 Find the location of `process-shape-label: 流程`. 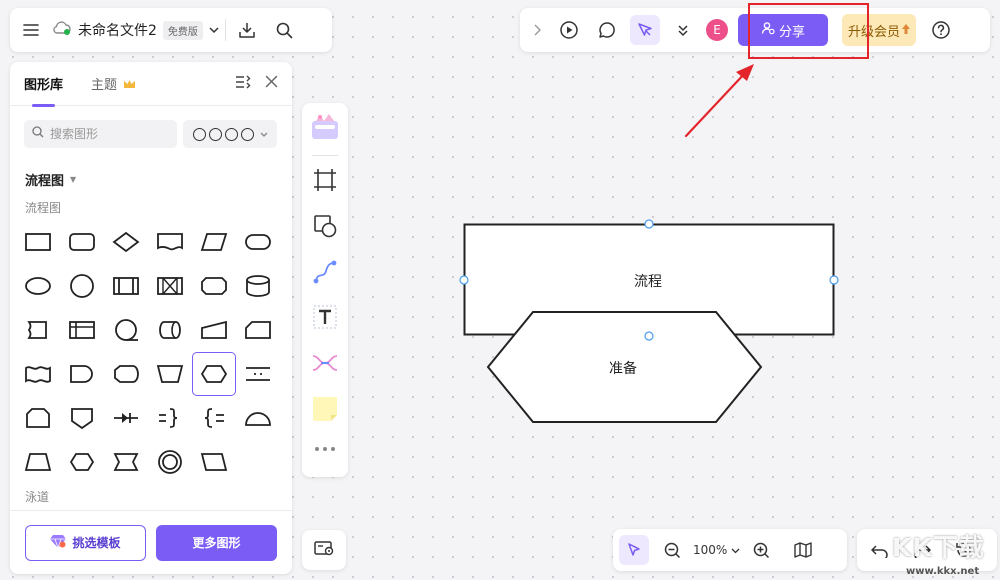

process-shape-label: 流程 is located at coordinates (648, 281).